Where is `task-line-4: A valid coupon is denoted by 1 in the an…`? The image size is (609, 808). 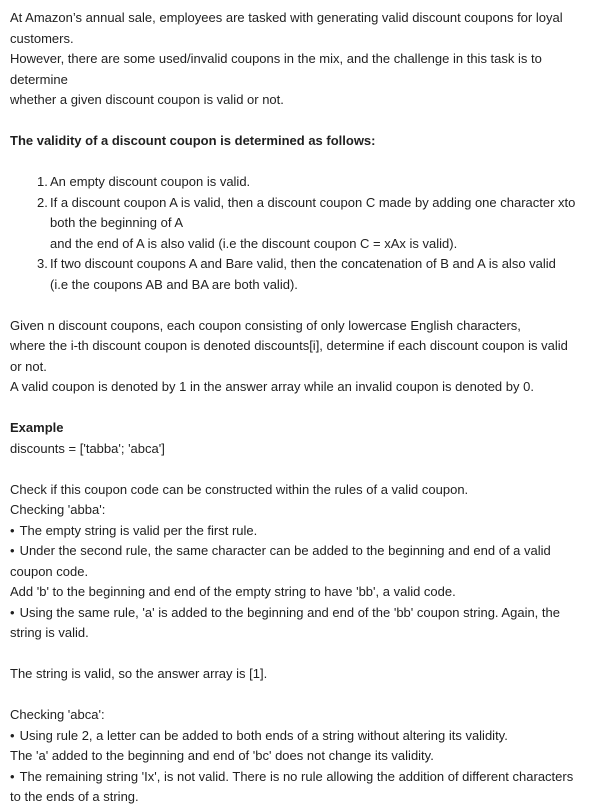
task-line-4: A valid coupon is denoted by 1 in the an… is located at coordinates (272, 386).